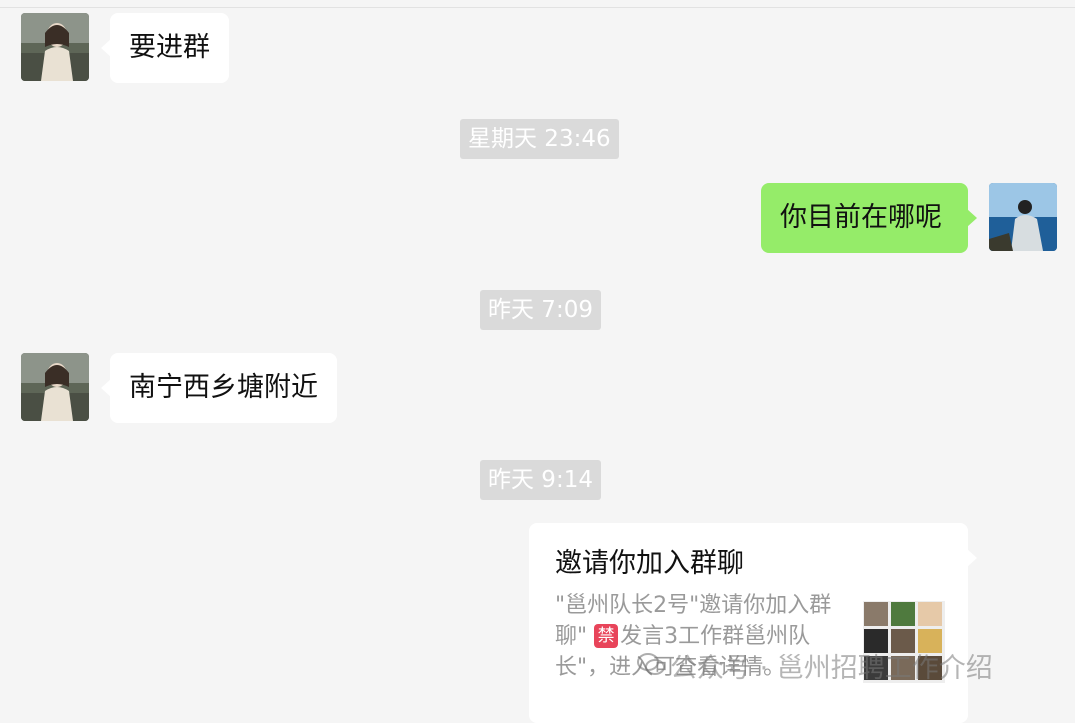 This screenshot has width=1075, height=723. I want to click on incoming-message-bubble: 要进群, so click(165, 48).